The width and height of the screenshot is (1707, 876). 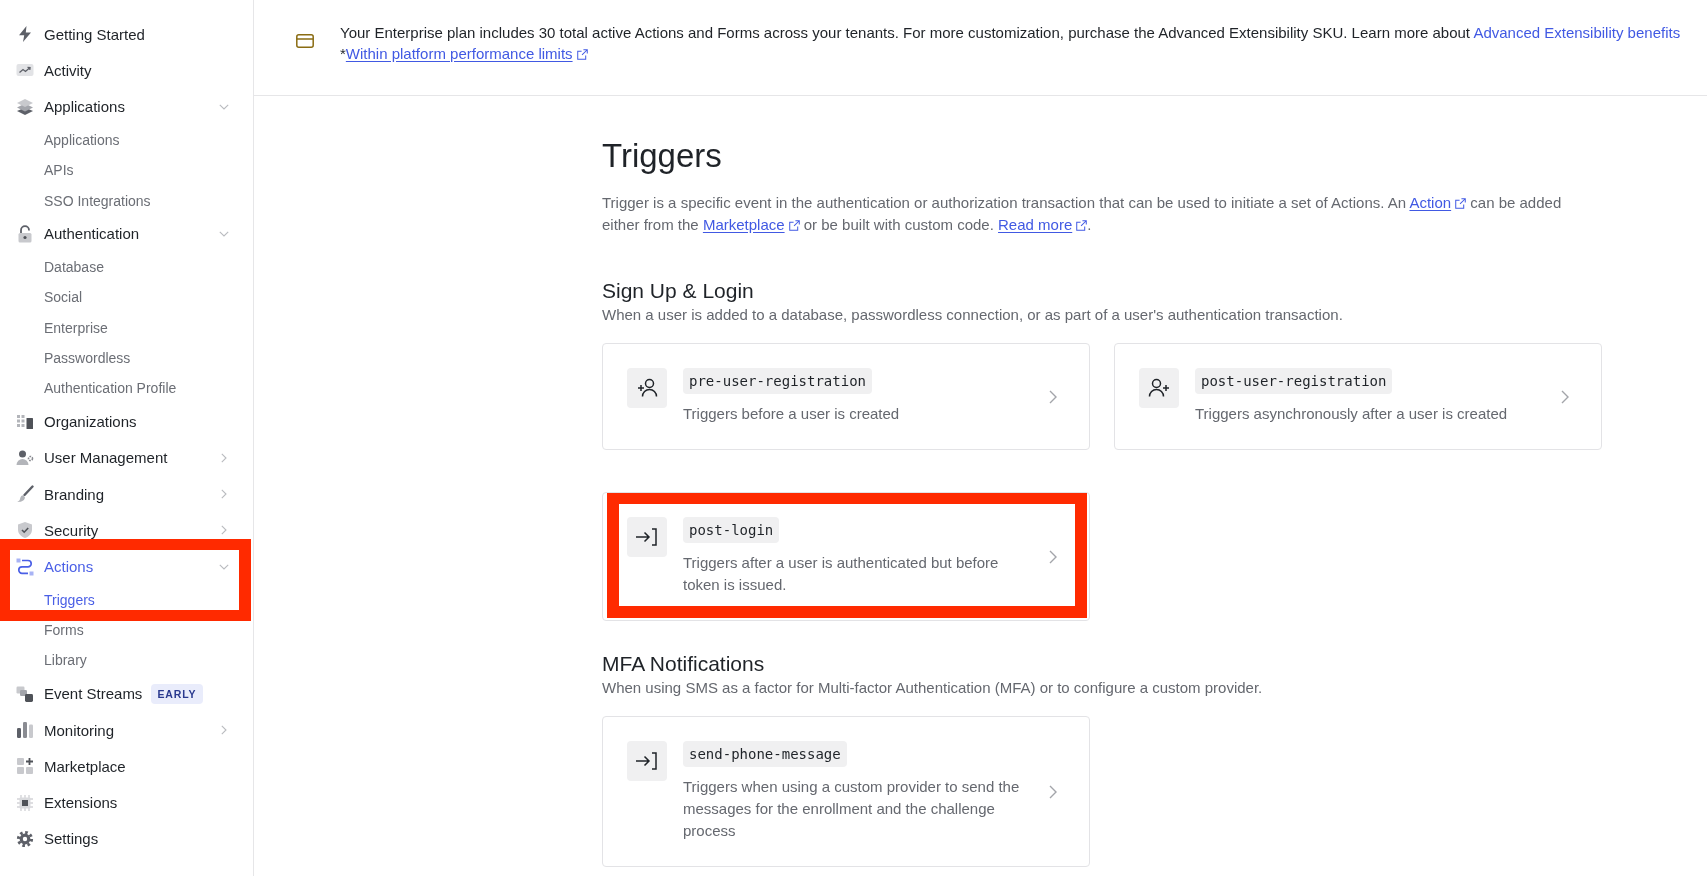 I want to click on section-title: MFA Notifications, so click(x=684, y=664).